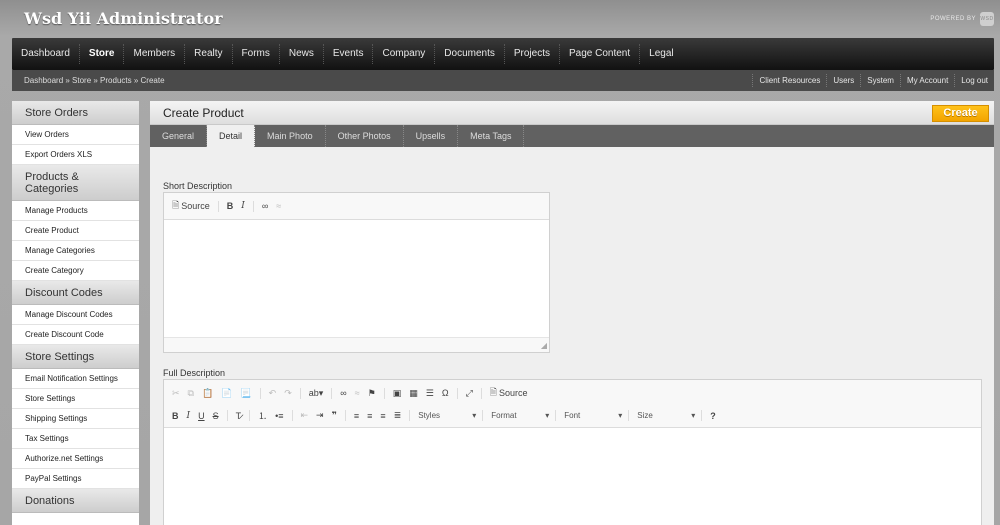 The width and height of the screenshot is (1000, 525). Describe the element at coordinates (239, 416) in the screenshot. I see `remove-format-icon: T̷` at that location.